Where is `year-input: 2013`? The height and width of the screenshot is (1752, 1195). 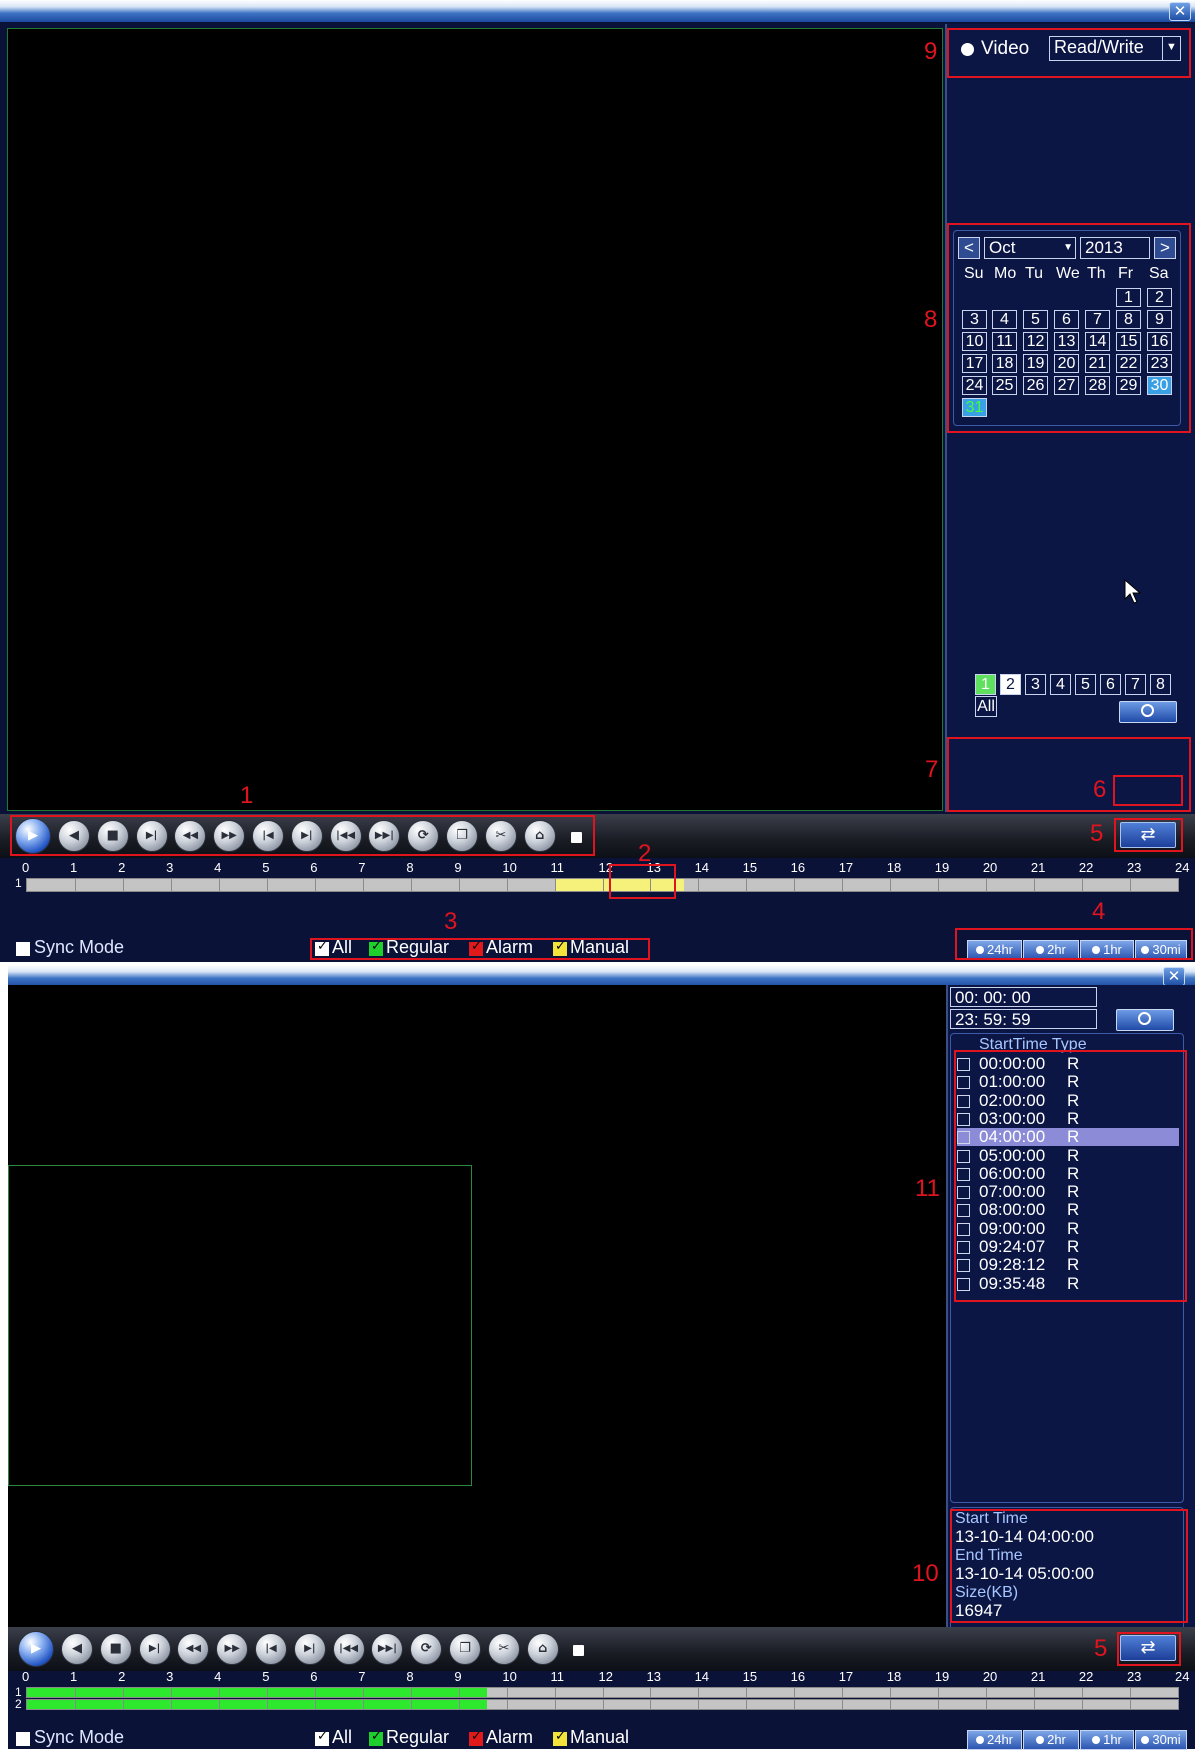
year-input: 2013 is located at coordinates (1115, 248).